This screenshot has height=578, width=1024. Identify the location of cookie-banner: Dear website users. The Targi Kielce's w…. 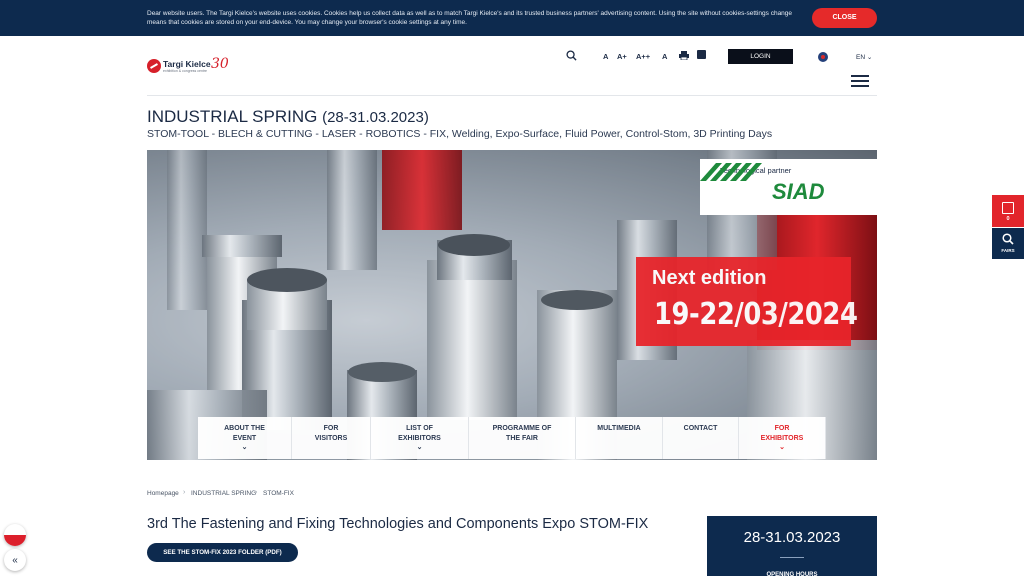
(512, 18).